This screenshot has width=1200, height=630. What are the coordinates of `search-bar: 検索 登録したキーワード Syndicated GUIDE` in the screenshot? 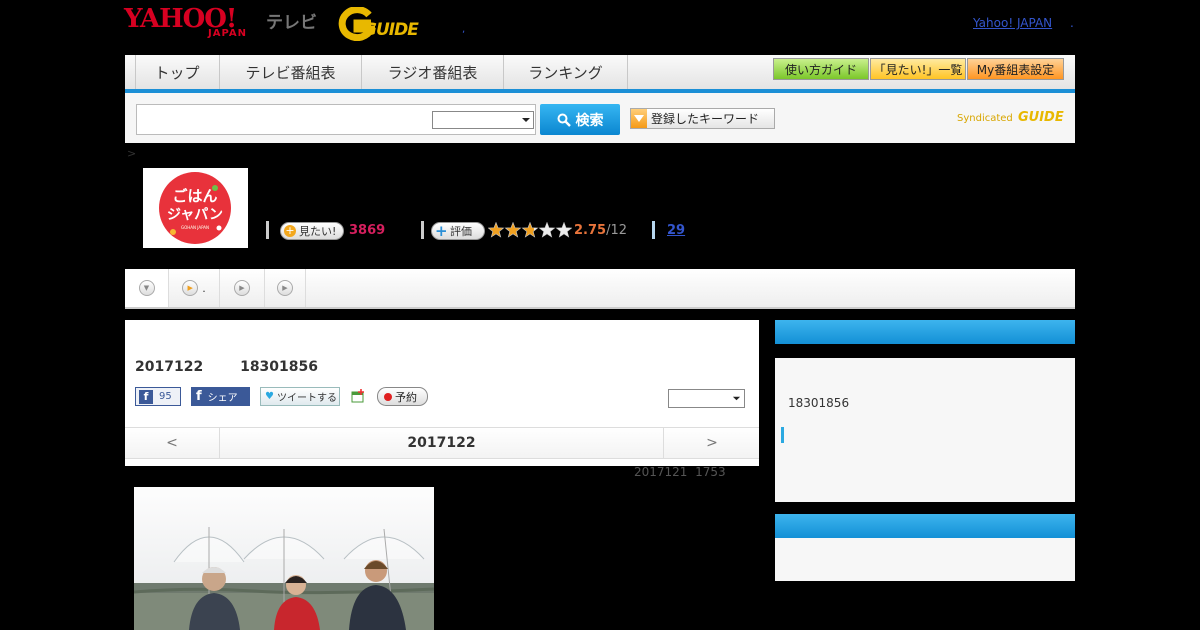 It's located at (600, 118).